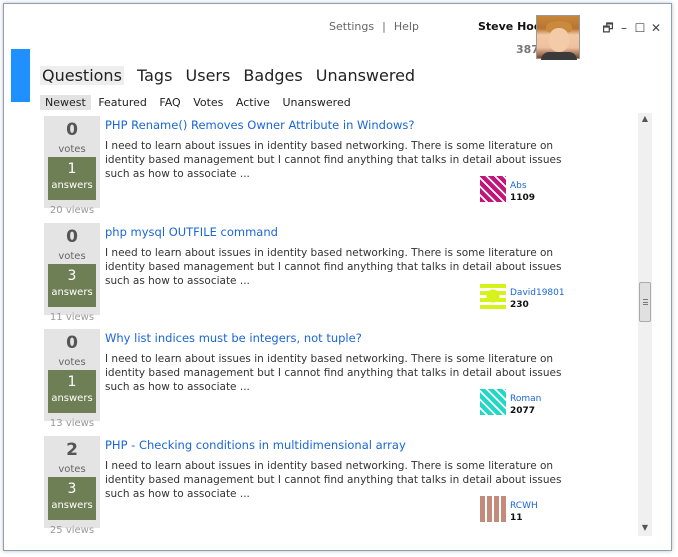  Describe the element at coordinates (72, 450) in the screenshot. I see `vote-count: 2` at that location.